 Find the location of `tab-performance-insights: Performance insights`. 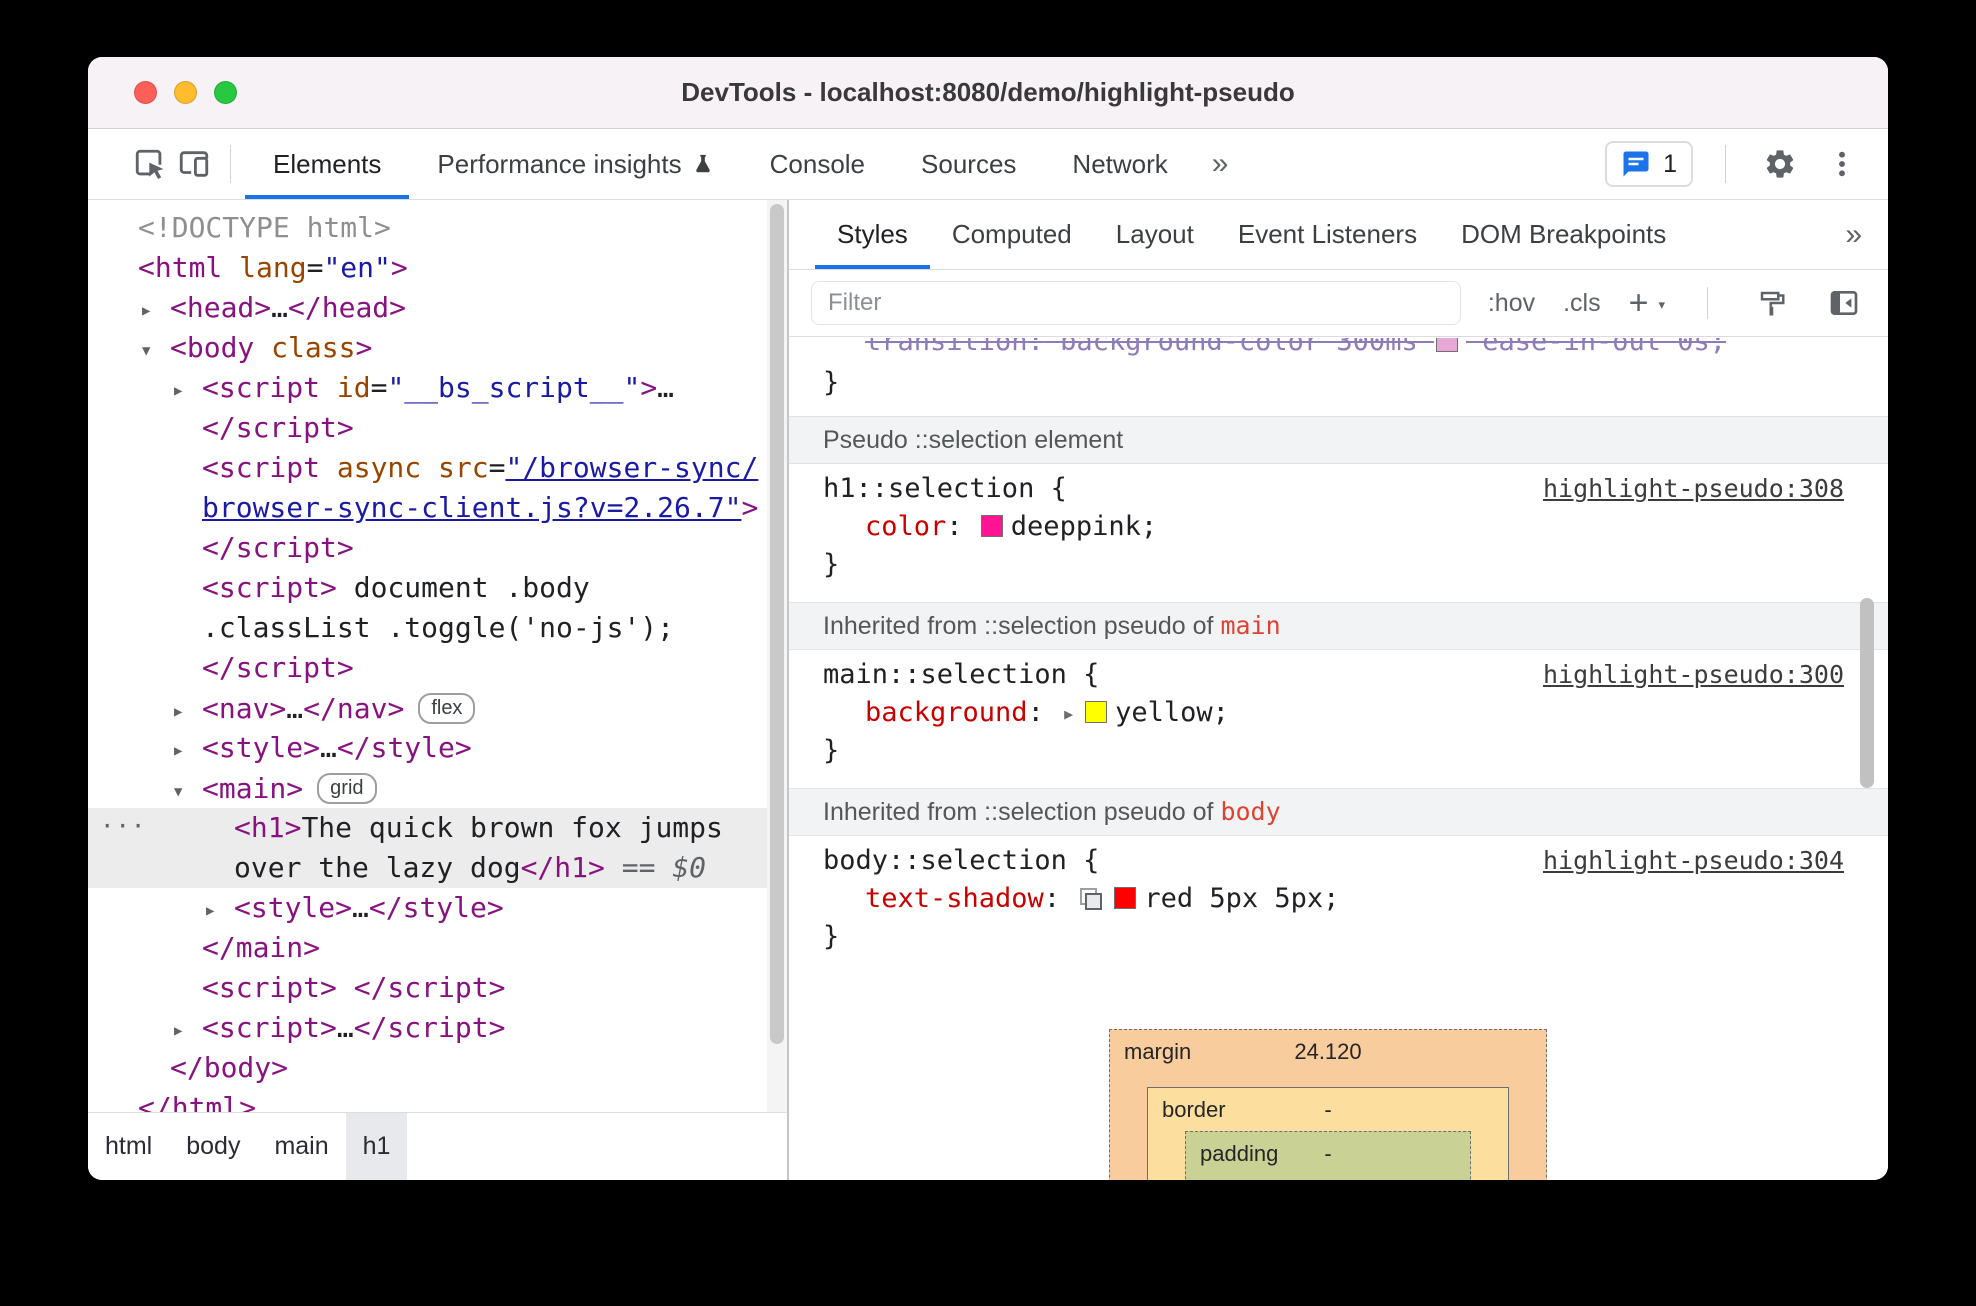

tab-performance-insights: Performance insights is located at coordinates (575, 164).